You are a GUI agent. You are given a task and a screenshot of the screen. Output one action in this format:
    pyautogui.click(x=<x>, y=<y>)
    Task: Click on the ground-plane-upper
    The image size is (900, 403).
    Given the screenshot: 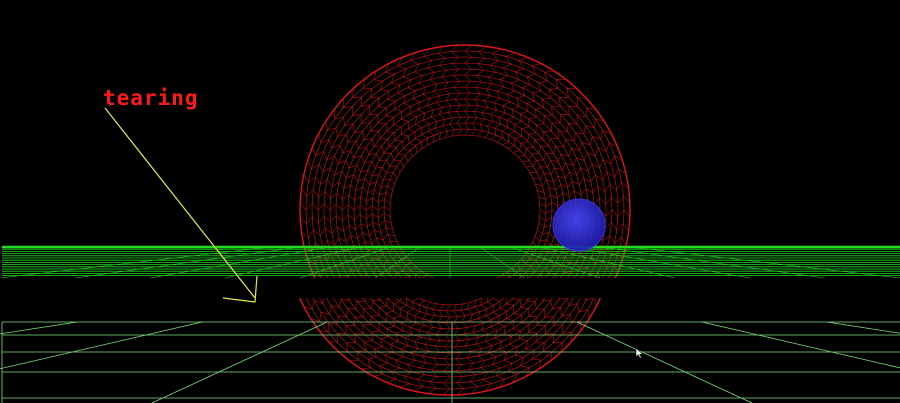 What is the action you would take?
    pyautogui.click(x=450, y=262)
    